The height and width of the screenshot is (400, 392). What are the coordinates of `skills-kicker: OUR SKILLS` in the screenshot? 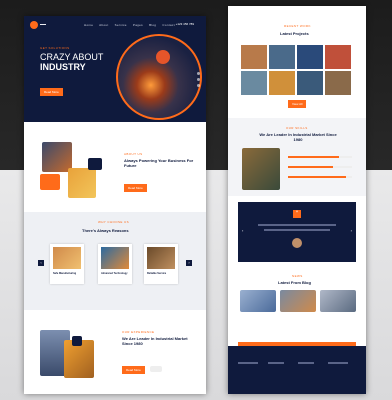 It's located at (297, 128).